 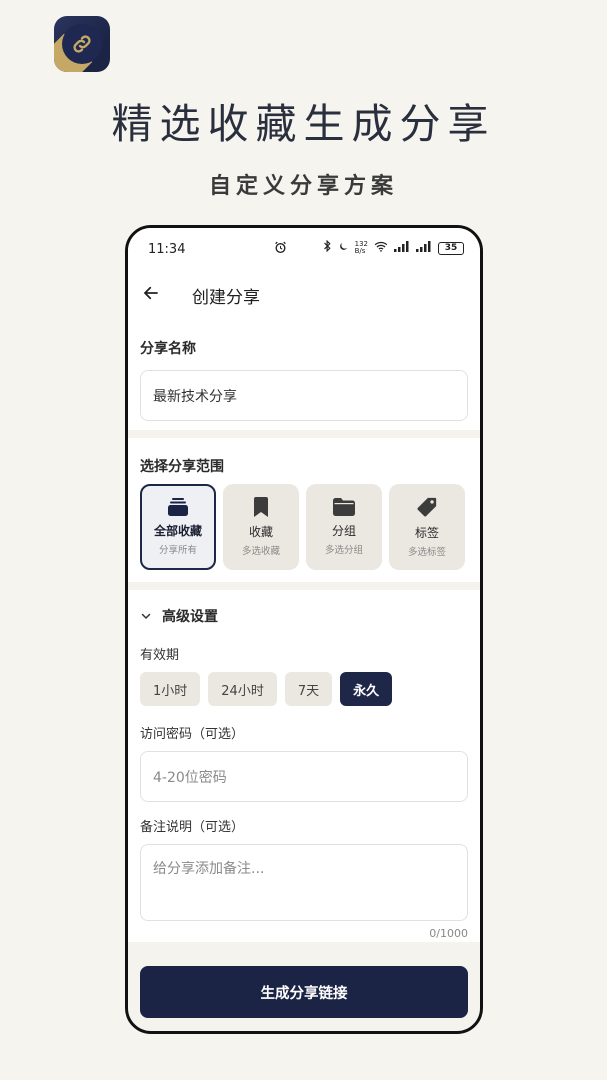 I want to click on wifi-icon, so click(x=381, y=248).